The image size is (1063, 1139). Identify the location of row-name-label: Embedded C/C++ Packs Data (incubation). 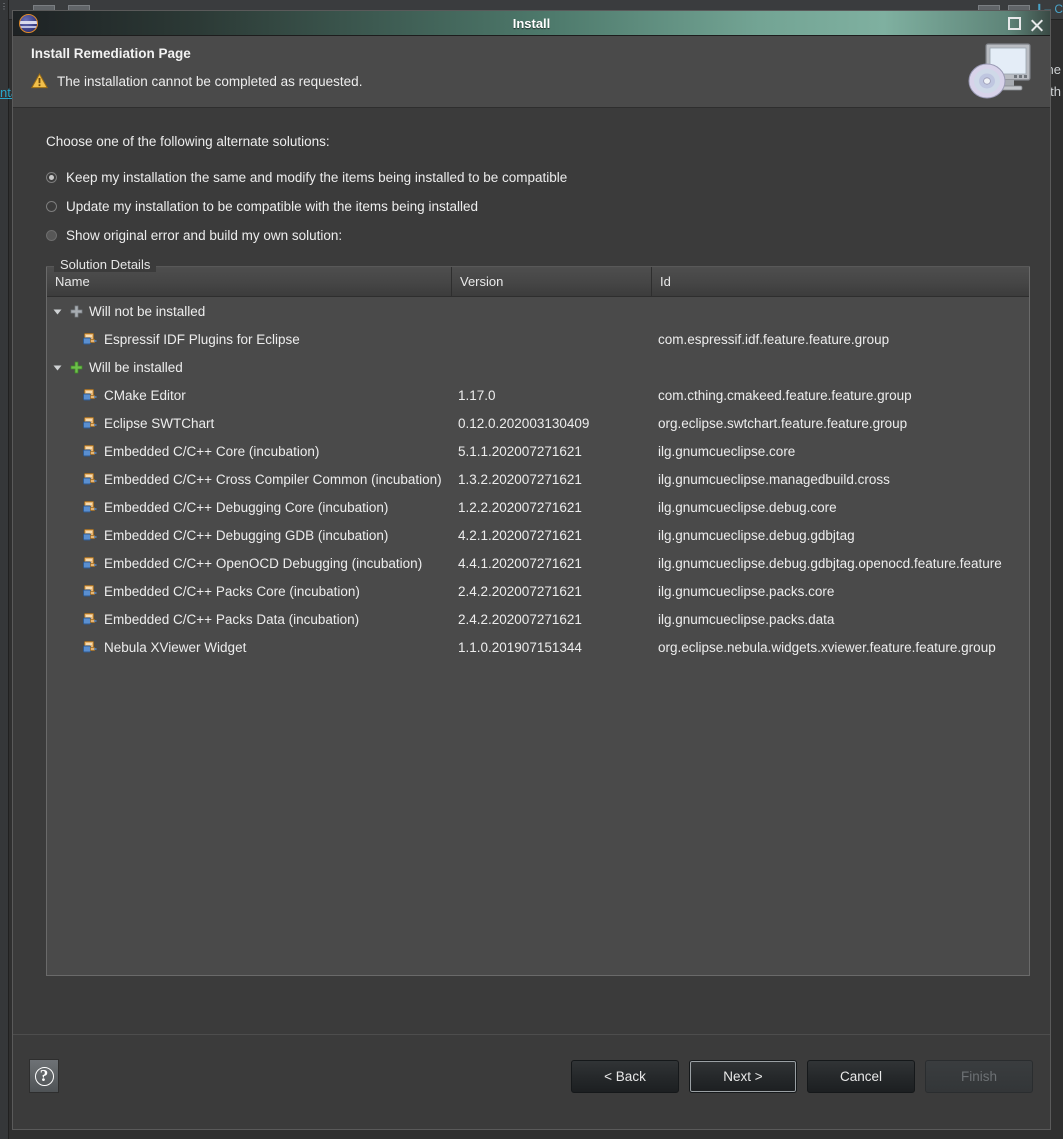
(232, 619).